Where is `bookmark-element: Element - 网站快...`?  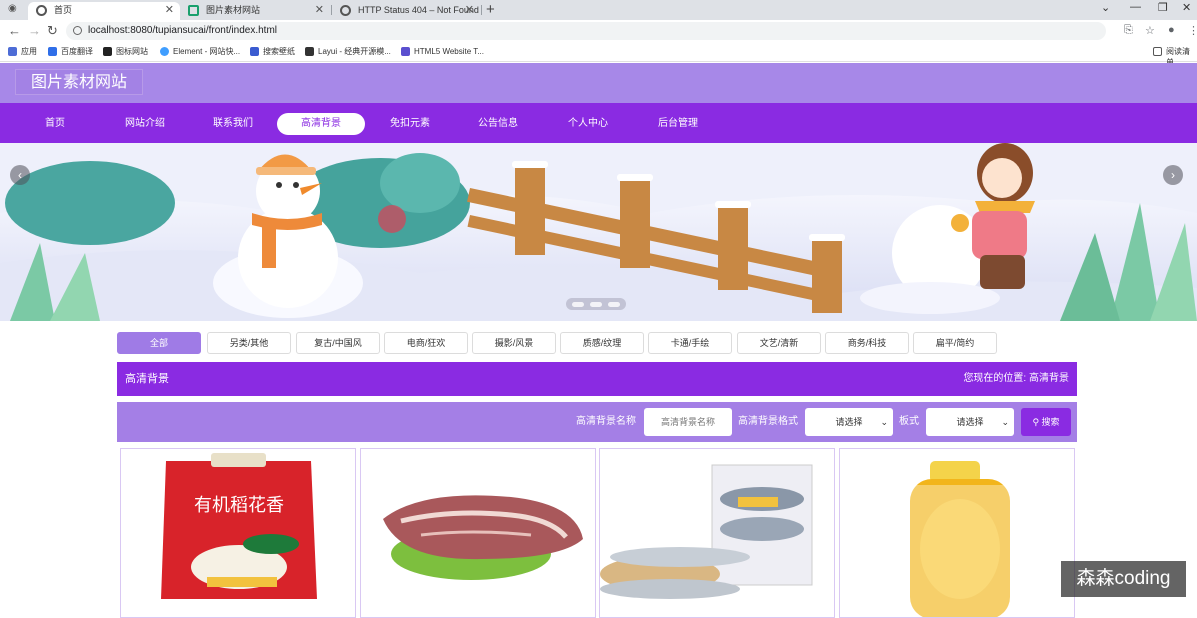
bookmark-element: Element - 网站快... is located at coordinates (200, 51).